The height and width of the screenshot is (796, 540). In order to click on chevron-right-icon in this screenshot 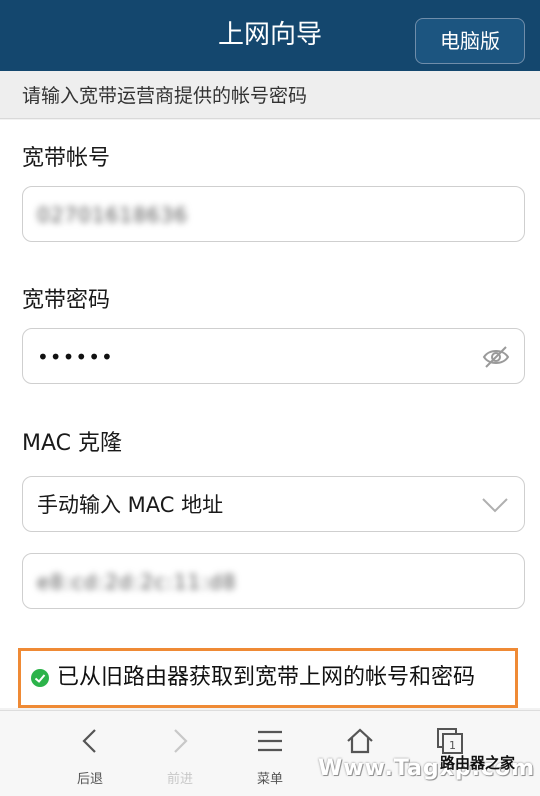, I will do `click(181, 741)`.